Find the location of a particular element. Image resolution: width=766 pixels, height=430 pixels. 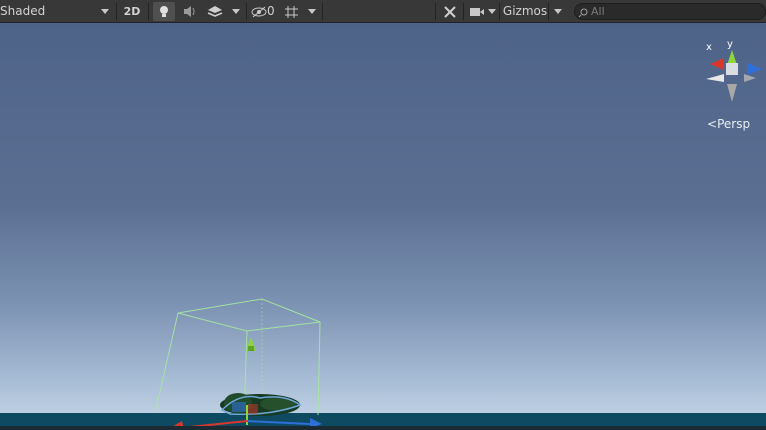

audio-toggle-button is located at coordinates (189, 11).